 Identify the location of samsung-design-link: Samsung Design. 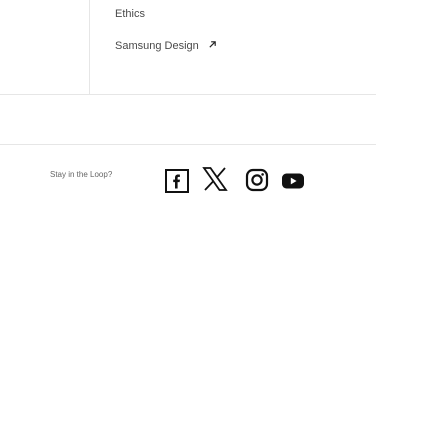
(166, 46).